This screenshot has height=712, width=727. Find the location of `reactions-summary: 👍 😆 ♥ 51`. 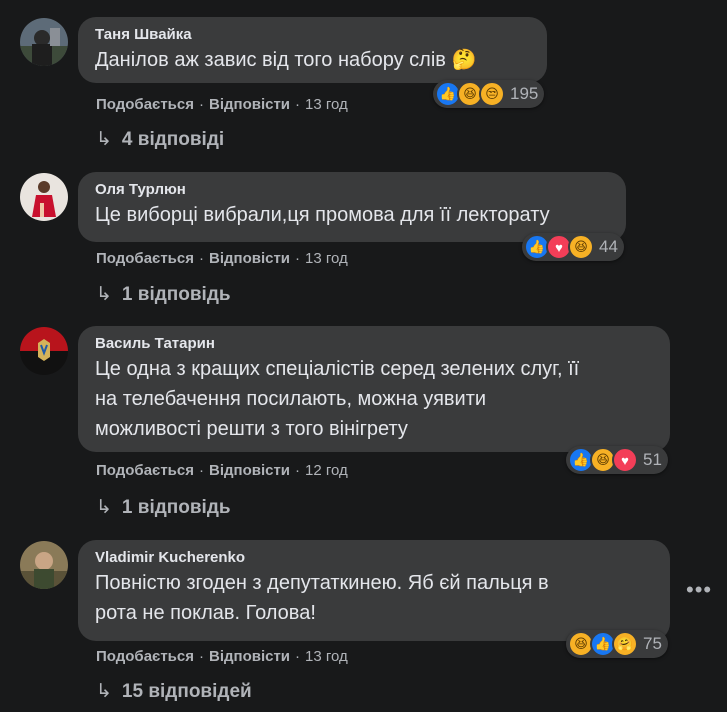

reactions-summary: 👍 😆 ♥ 51 is located at coordinates (617, 460).